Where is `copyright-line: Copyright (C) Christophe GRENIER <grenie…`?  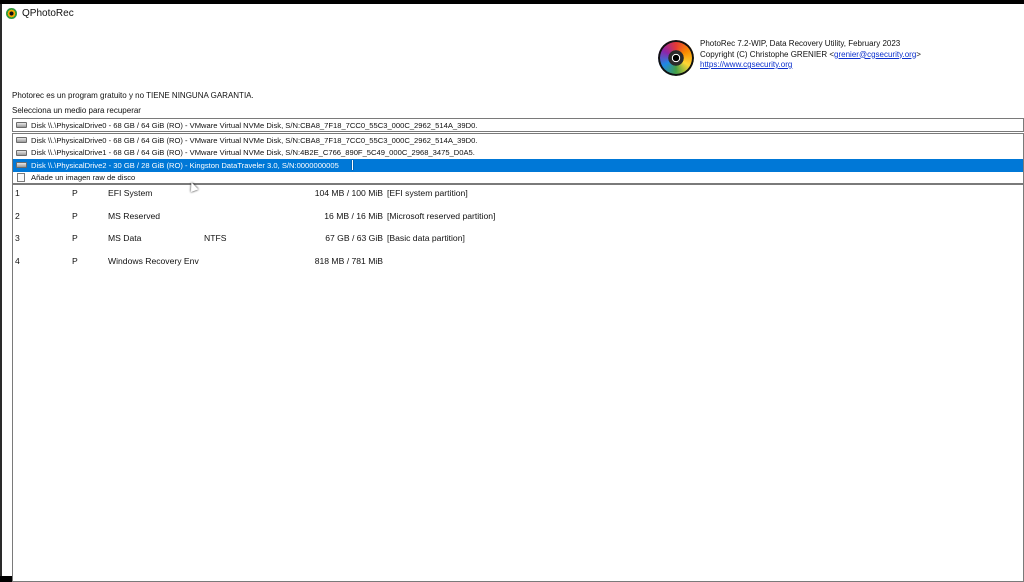
copyright-line: Copyright (C) Christophe GRENIER <grenie… is located at coordinates (810, 55).